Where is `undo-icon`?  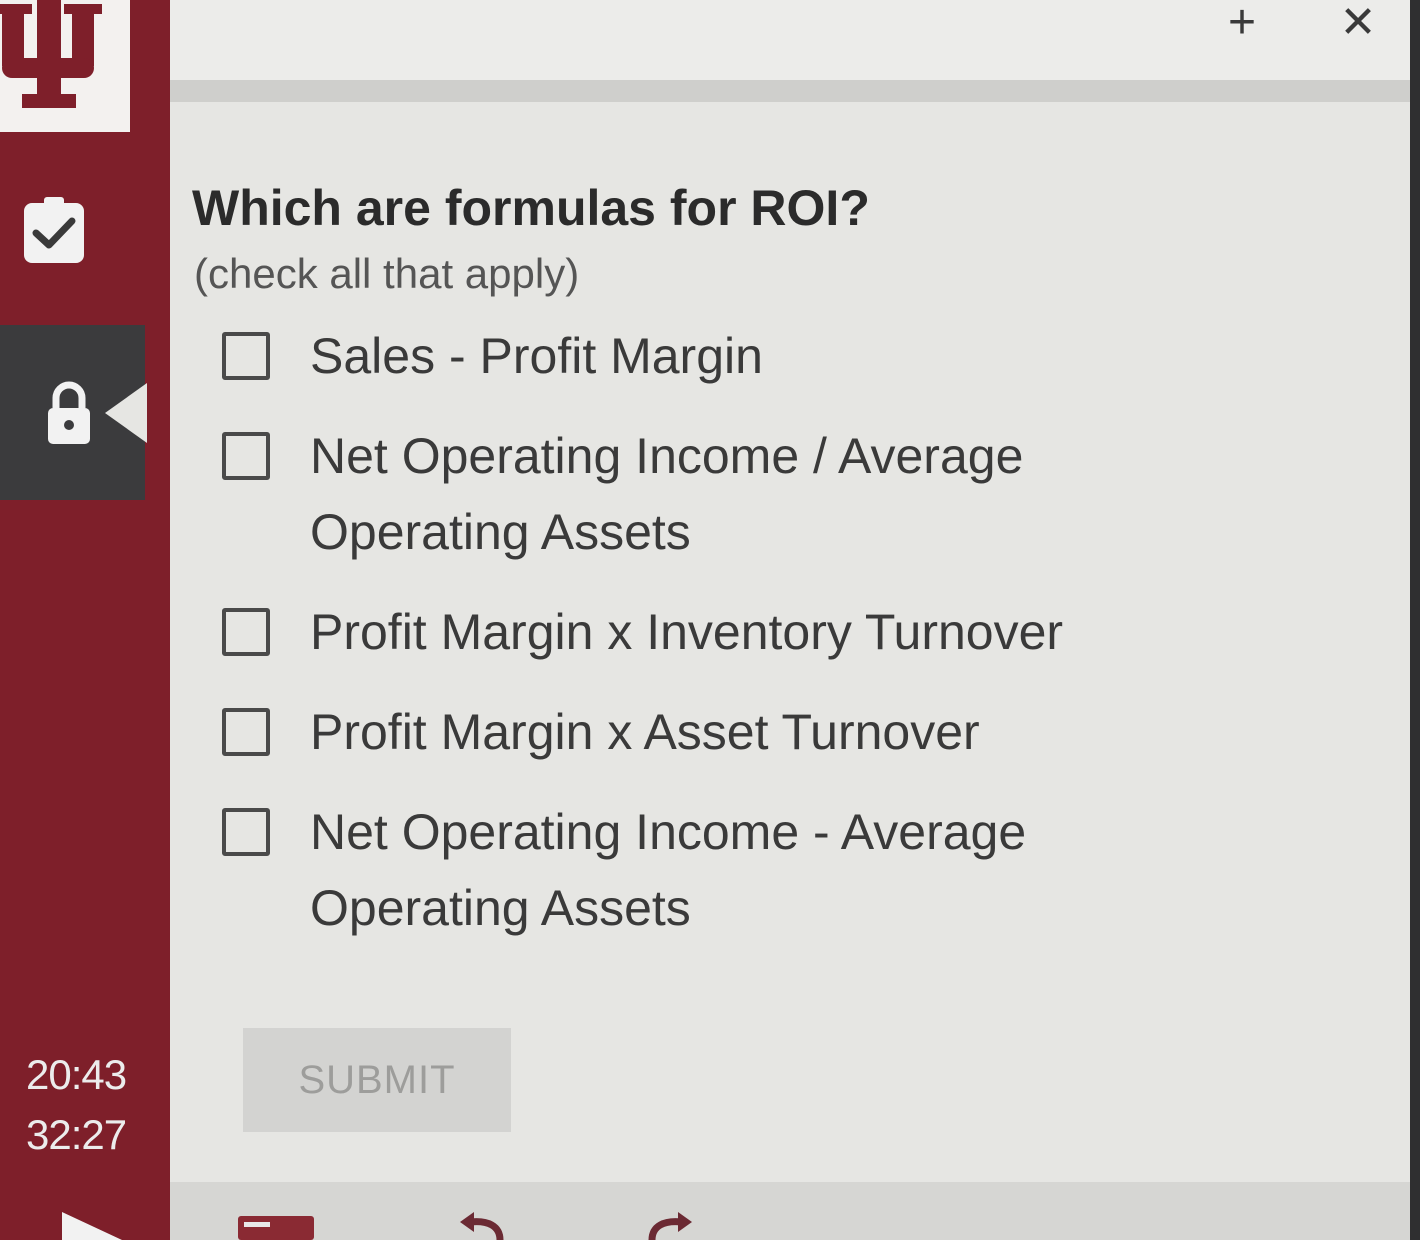
undo-icon is located at coordinates (481, 1224).